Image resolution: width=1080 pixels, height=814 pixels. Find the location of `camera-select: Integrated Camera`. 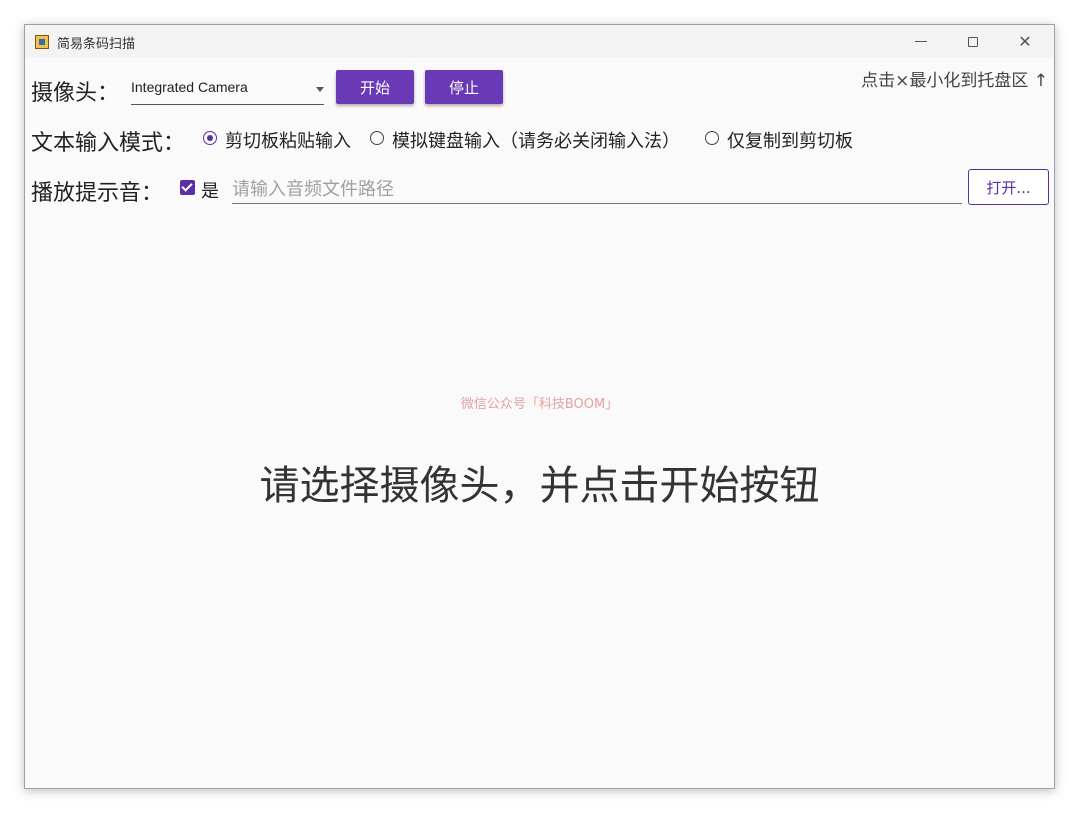

camera-select: Integrated Camera is located at coordinates (227, 90).